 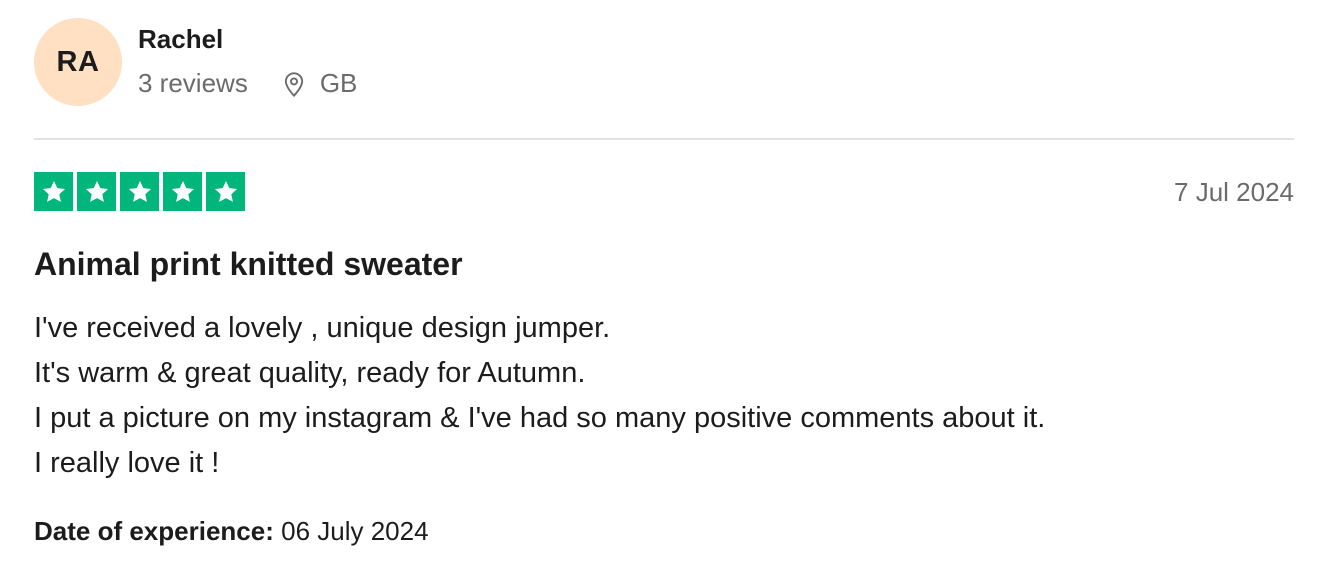 What do you see at coordinates (180, 39) in the screenshot?
I see `consumer-name: Rachel` at bounding box center [180, 39].